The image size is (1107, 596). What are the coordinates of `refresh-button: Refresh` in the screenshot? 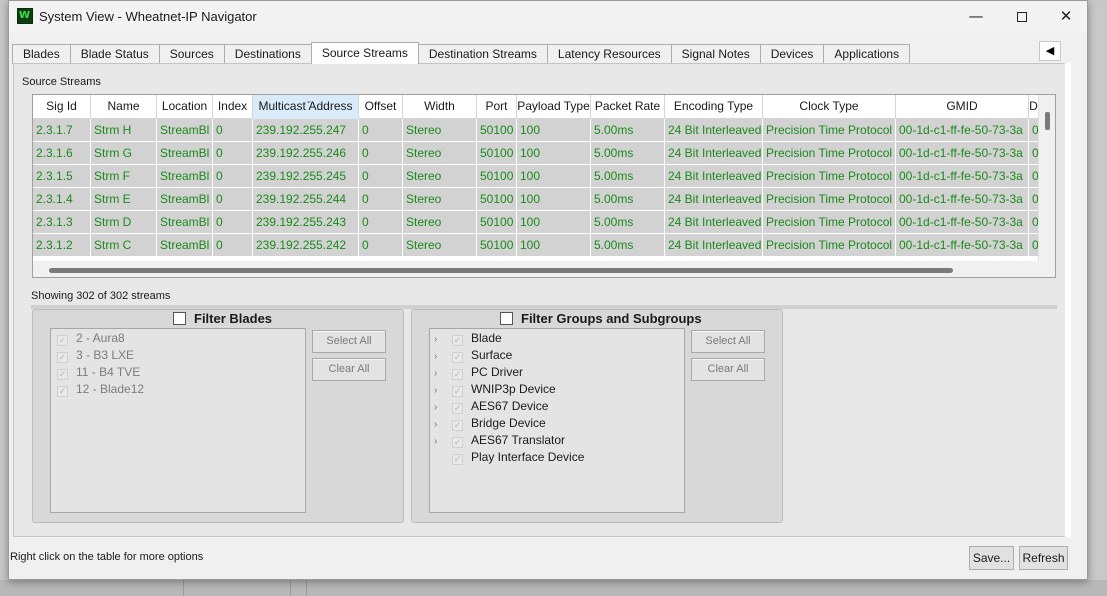 It's located at (1043, 558).